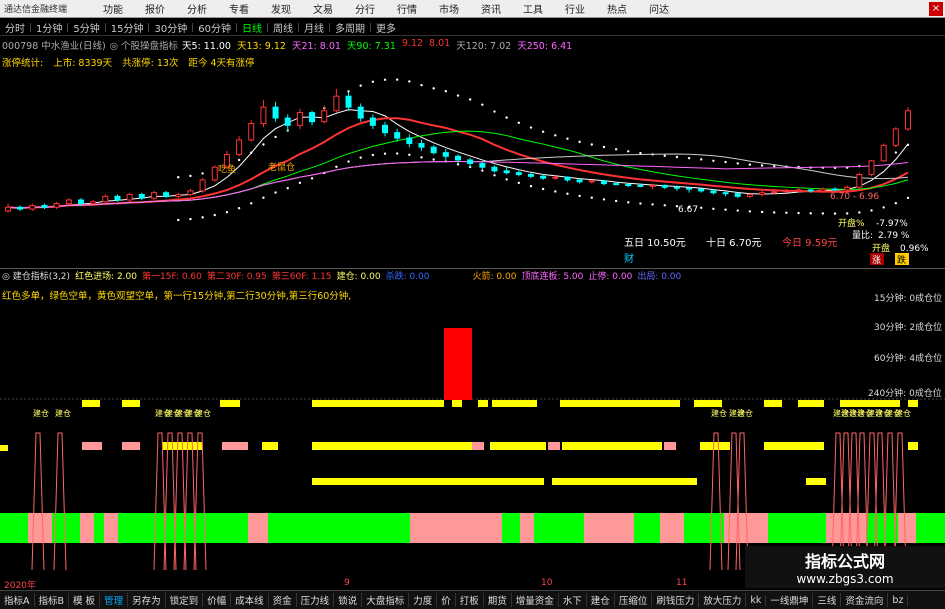 This screenshot has height=609, width=945. Describe the element at coordinates (60, 501) in the screenshot. I see `build-spike` at that location.